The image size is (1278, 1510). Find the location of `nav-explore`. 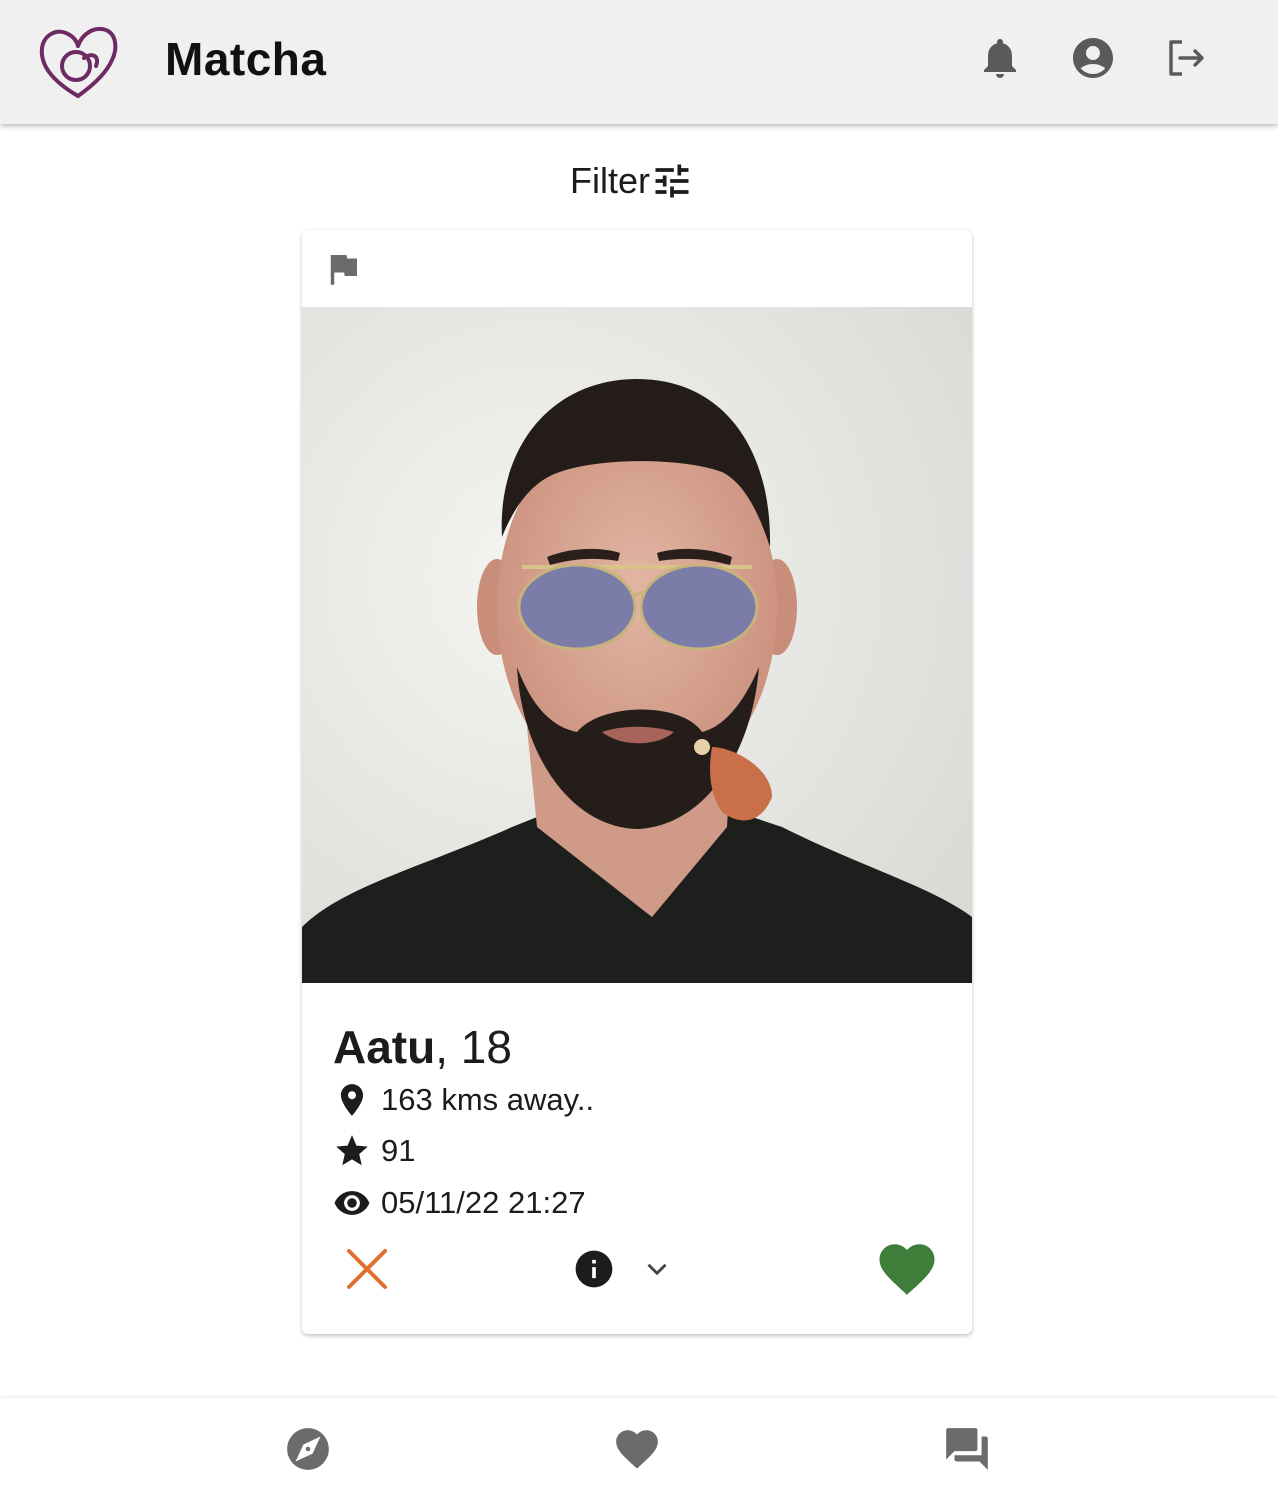

nav-explore is located at coordinates (308, 1449).